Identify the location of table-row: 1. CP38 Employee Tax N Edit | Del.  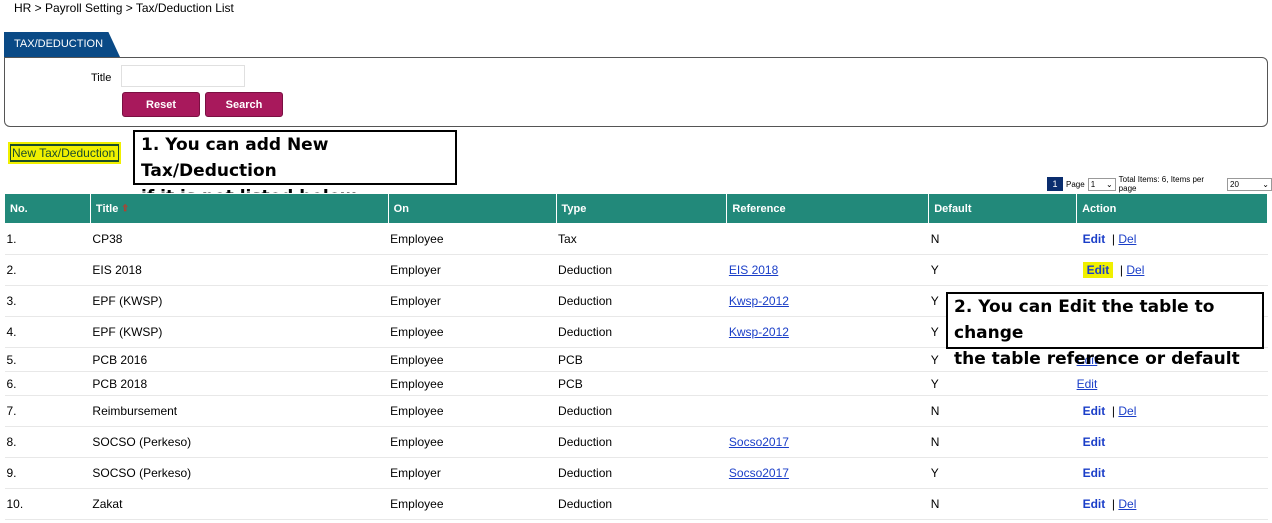
(636, 239).